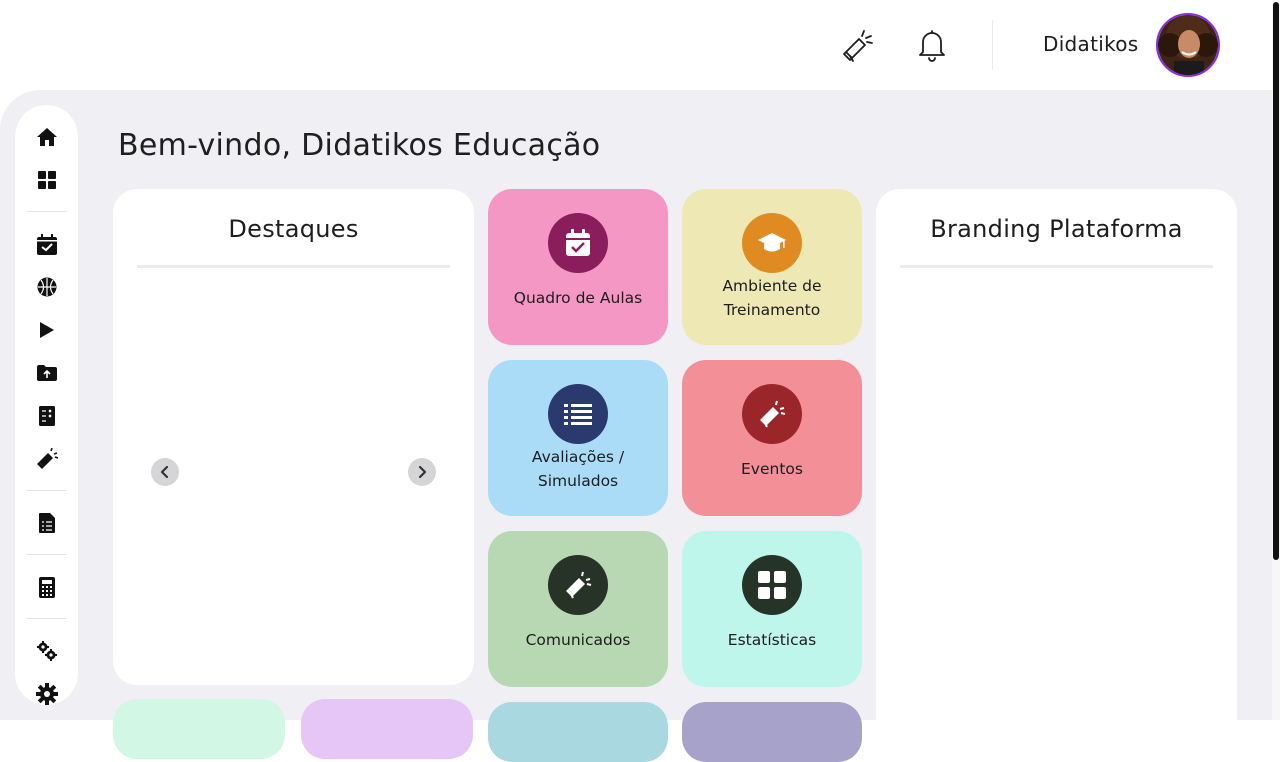 The image size is (1280, 762). Describe the element at coordinates (1091, 44) in the screenshot. I see `user-name: Didatikos` at that location.